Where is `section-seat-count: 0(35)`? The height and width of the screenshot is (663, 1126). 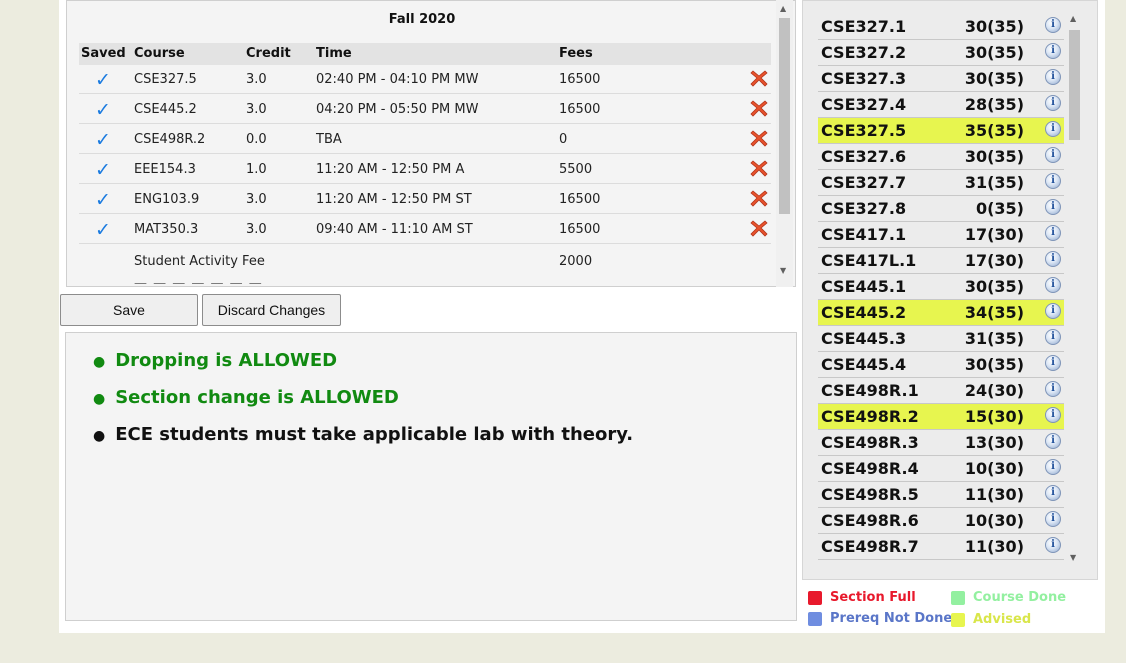
section-seat-count: 0(35) is located at coordinates (999, 208).